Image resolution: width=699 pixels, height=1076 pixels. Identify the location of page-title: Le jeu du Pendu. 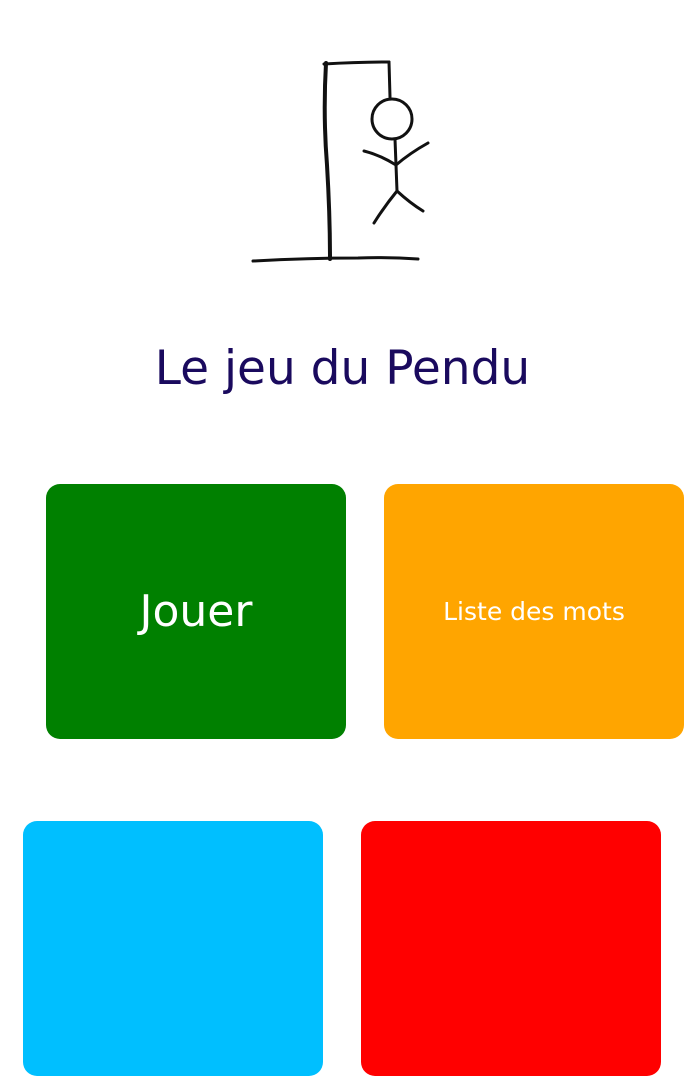
(342, 368).